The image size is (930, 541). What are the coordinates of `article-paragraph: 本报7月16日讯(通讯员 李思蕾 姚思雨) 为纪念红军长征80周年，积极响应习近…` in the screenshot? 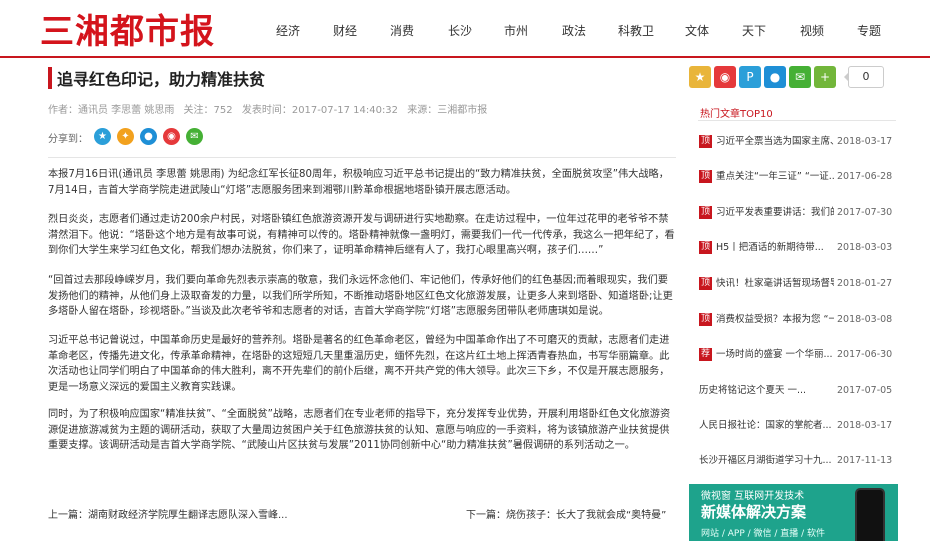 It's located at (358, 182).